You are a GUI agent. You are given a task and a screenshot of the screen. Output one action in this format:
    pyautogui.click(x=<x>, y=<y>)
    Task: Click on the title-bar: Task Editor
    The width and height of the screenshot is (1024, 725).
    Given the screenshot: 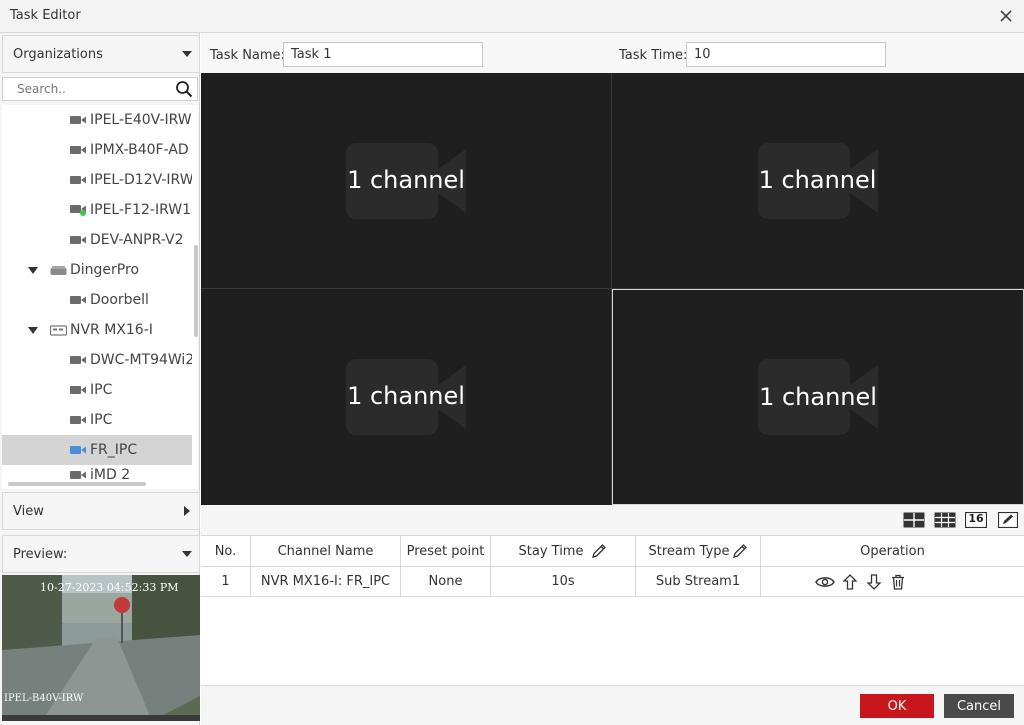 What is the action you would take?
    pyautogui.click(x=512, y=16)
    